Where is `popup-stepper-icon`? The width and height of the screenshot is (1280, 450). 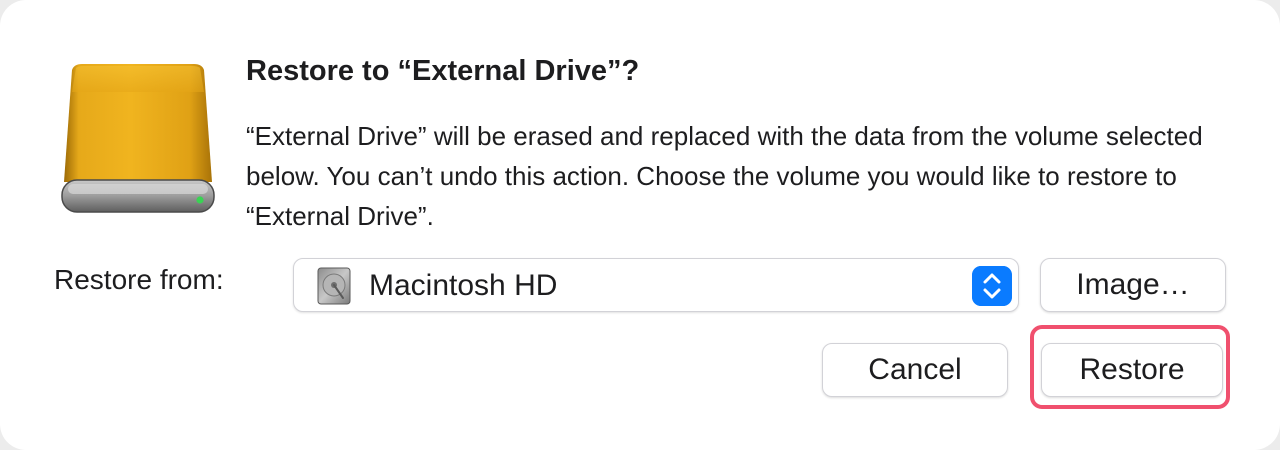 popup-stepper-icon is located at coordinates (992, 286).